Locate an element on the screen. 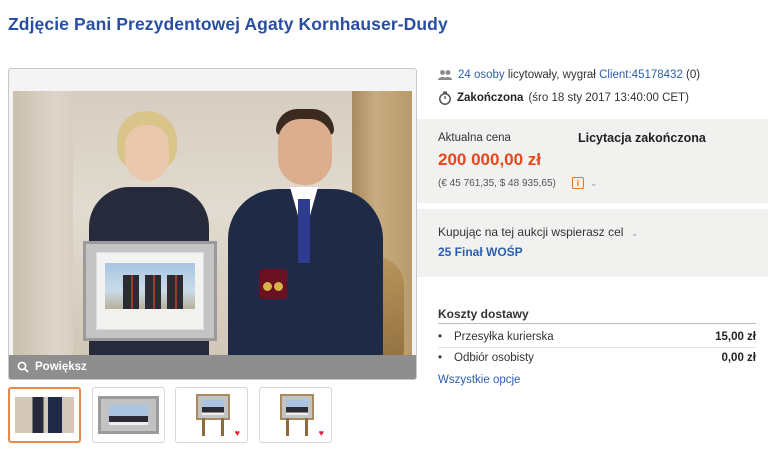 This screenshot has height=476, width=768. photo-framed-picture is located at coordinates (150, 291).